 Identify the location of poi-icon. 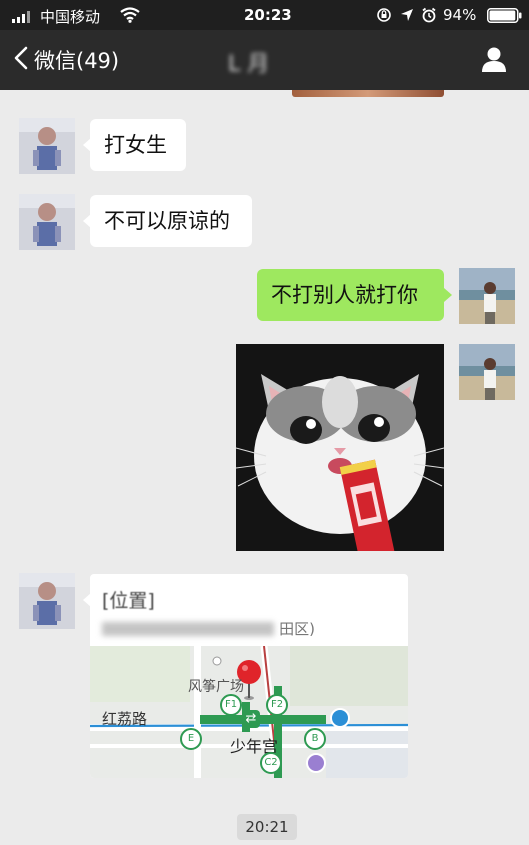
(316, 763).